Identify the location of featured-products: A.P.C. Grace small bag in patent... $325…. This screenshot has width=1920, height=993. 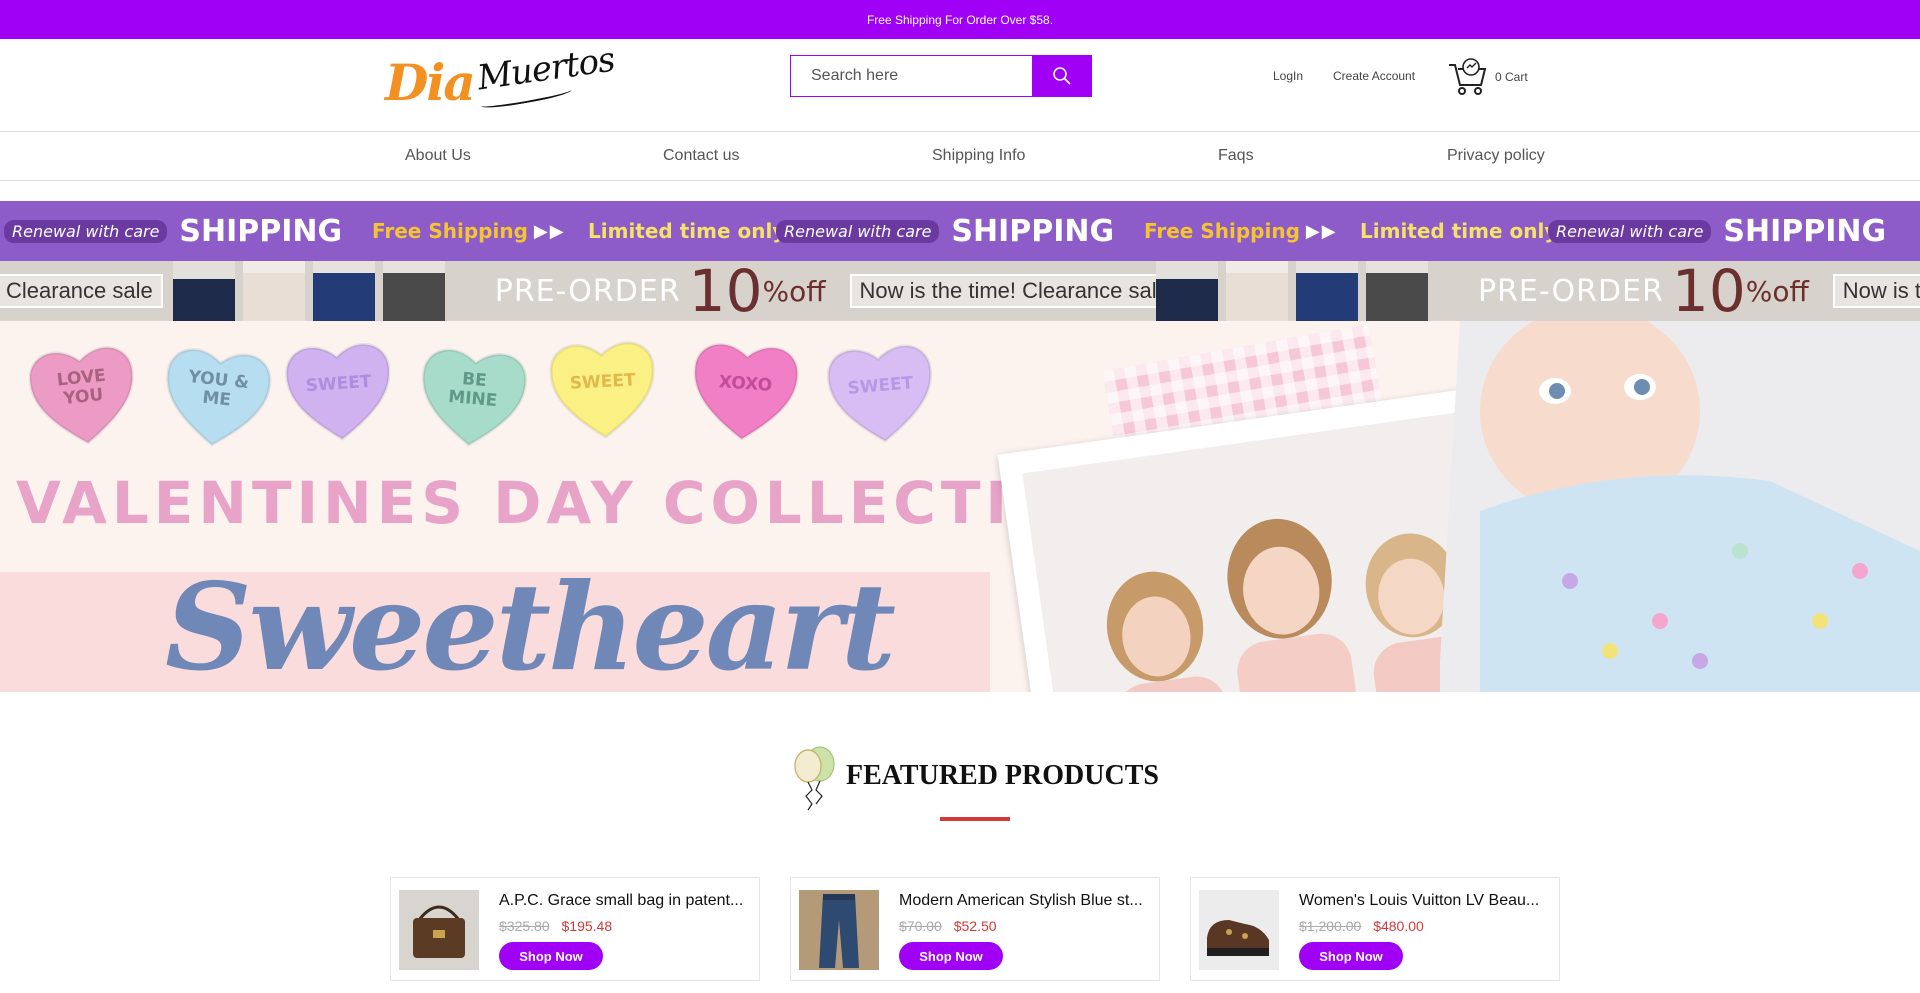
(975, 929).